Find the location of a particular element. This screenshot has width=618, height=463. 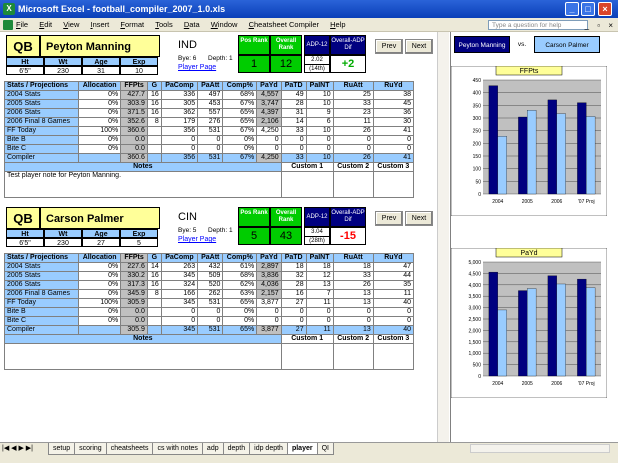

table-cell: 67% is located at coordinates (240, 131).